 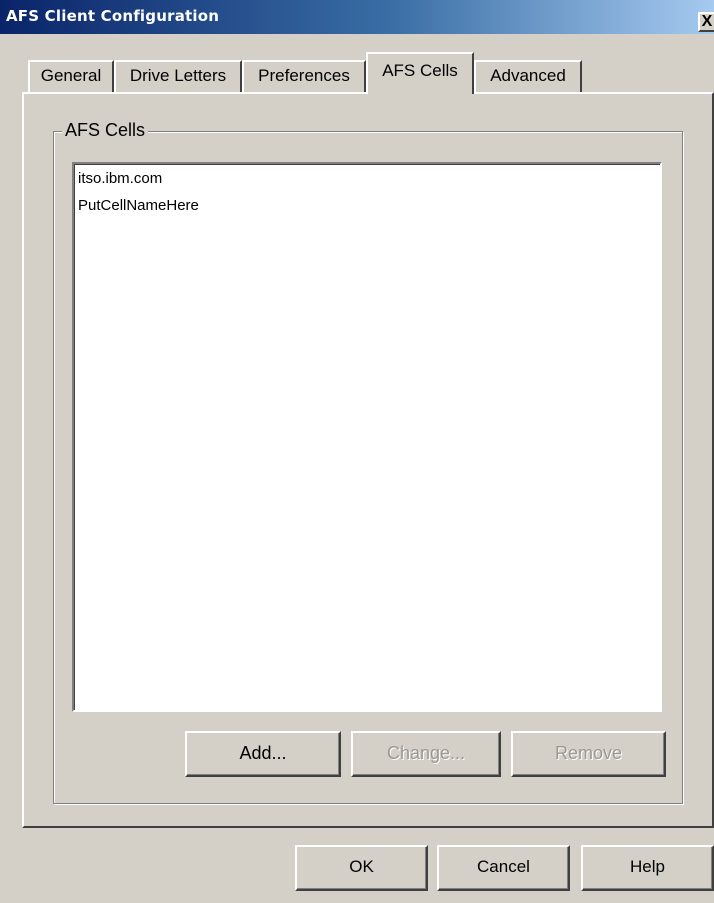 What do you see at coordinates (361, 868) in the screenshot?
I see `ok-button: OK` at bounding box center [361, 868].